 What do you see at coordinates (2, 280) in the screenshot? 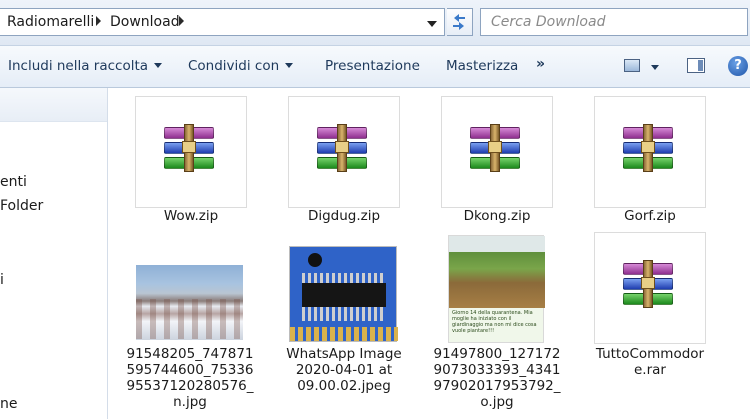
I see `nav-item-partial: i` at bounding box center [2, 280].